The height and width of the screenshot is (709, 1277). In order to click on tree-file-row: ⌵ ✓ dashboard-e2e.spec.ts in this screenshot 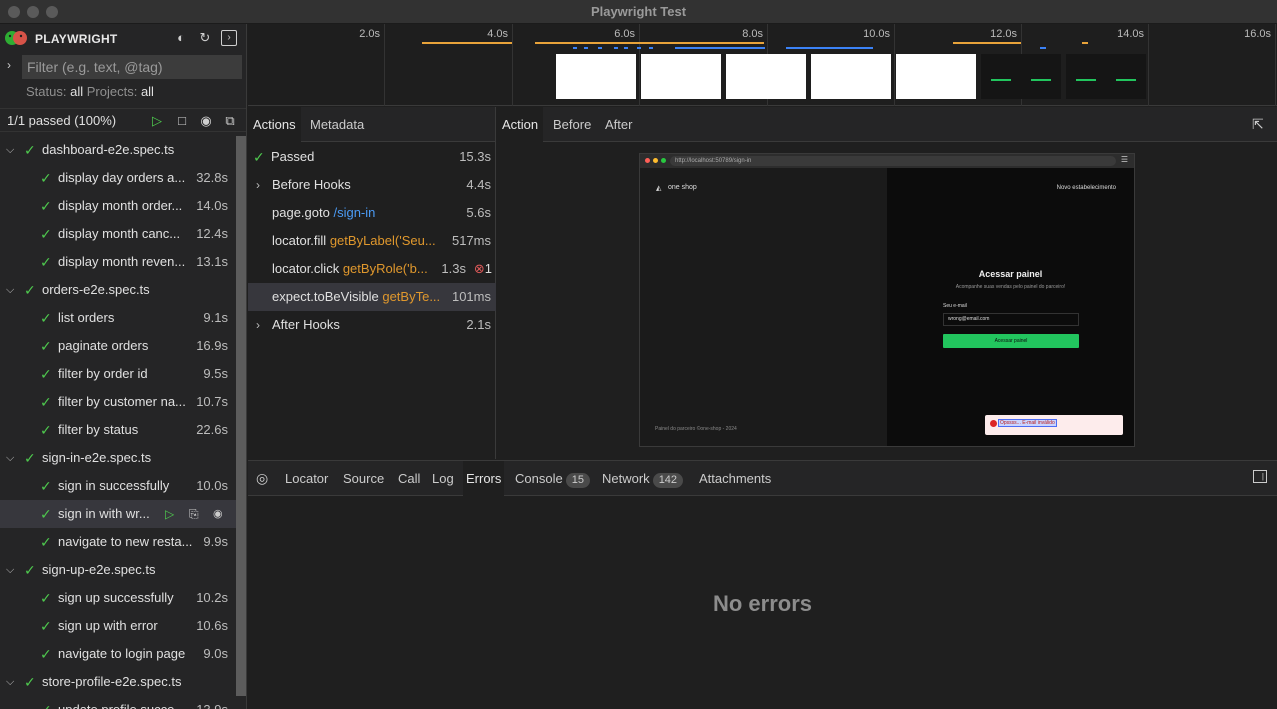, I will do `click(118, 150)`.